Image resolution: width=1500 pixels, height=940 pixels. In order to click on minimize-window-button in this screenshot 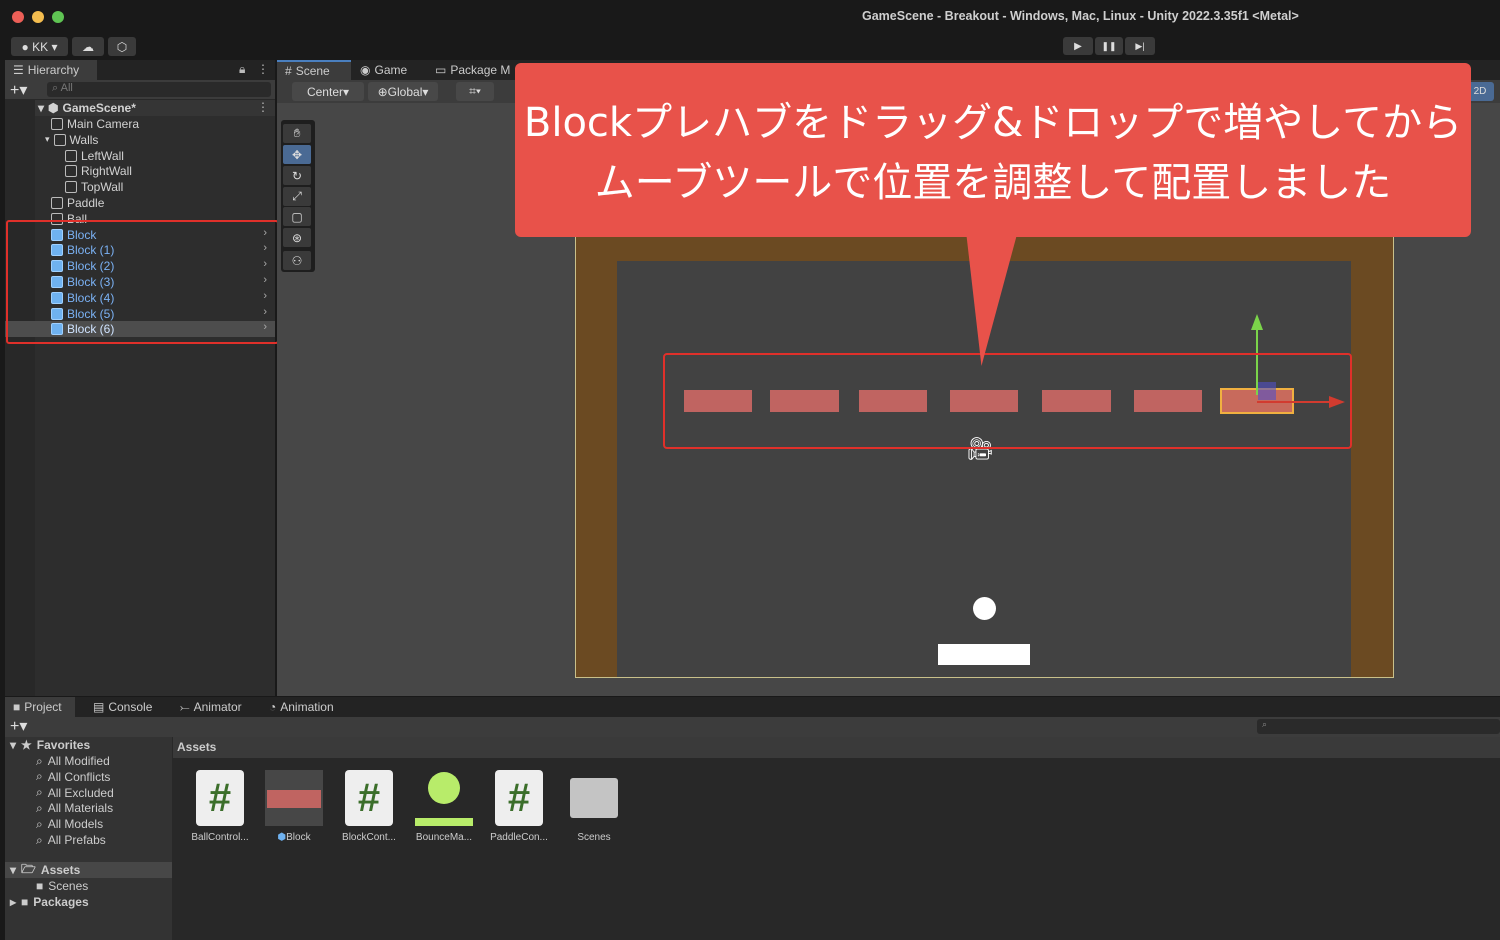, I will do `click(38, 17)`.